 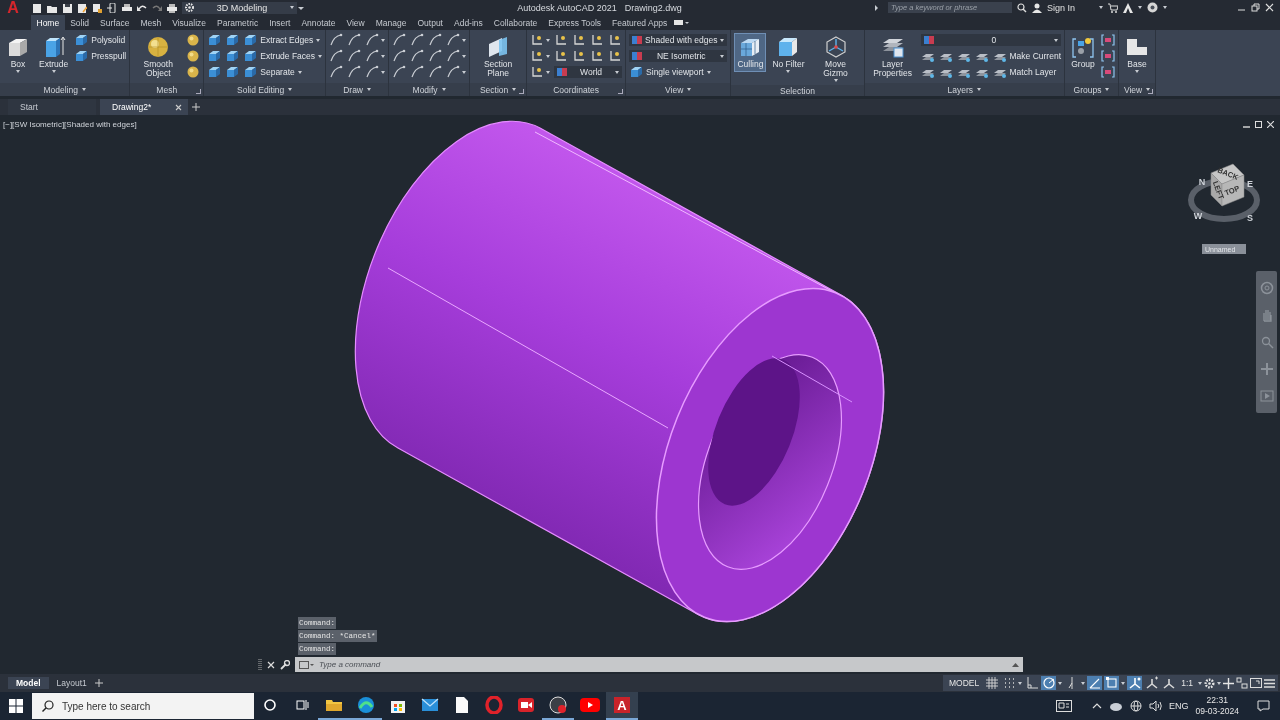 I want to click on edge-icon, so click(x=366, y=705).